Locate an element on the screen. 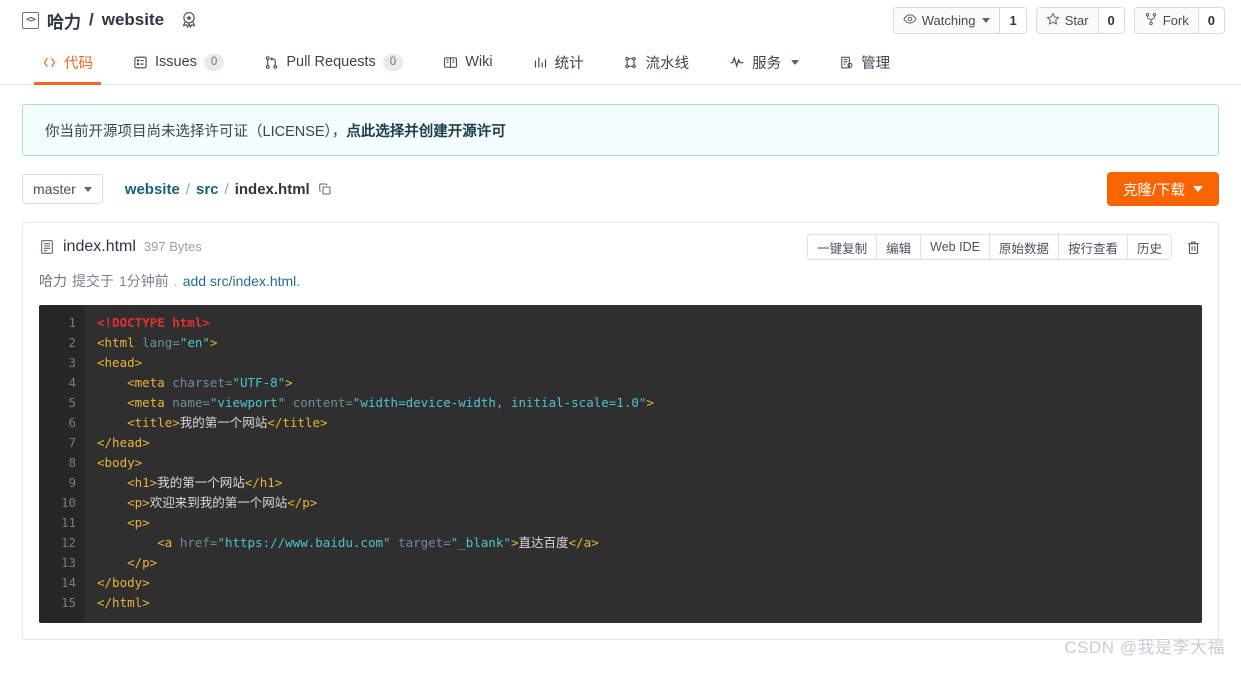 The height and width of the screenshot is (674, 1241). star-count: 0 is located at coordinates (1110, 20).